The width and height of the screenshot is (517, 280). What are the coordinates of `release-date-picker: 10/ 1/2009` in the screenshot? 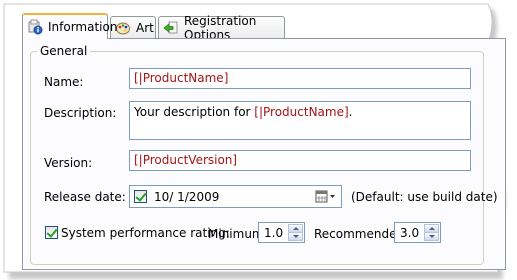 It's located at (235, 196).